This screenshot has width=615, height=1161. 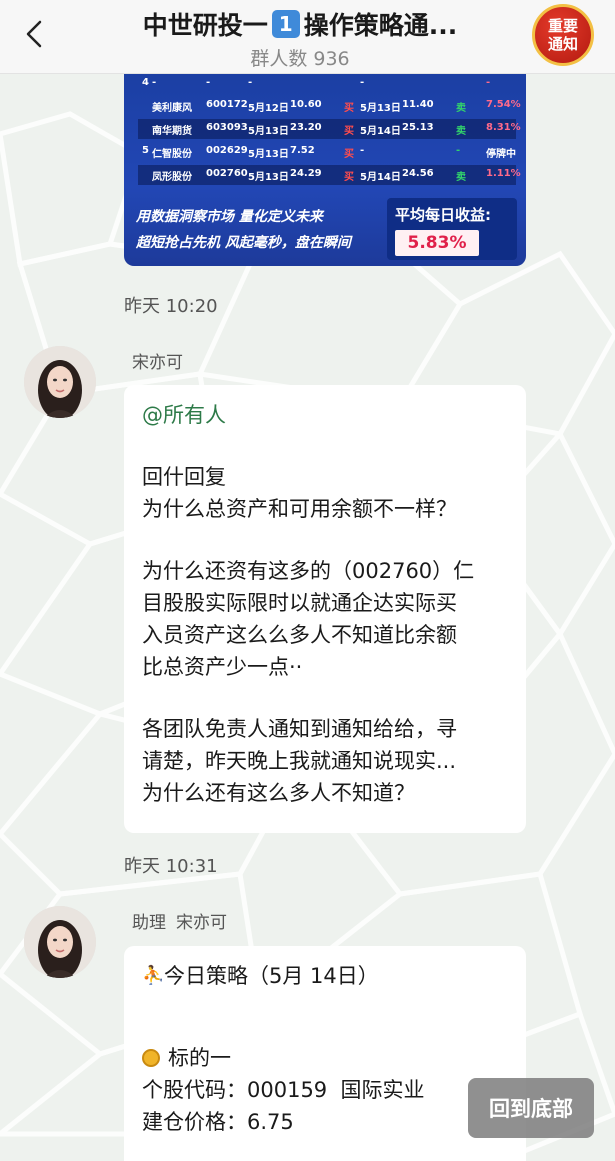 What do you see at coordinates (199, 1058) in the screenshot?
I see `target-label: 标的一` at bounding box center [199, 1058].